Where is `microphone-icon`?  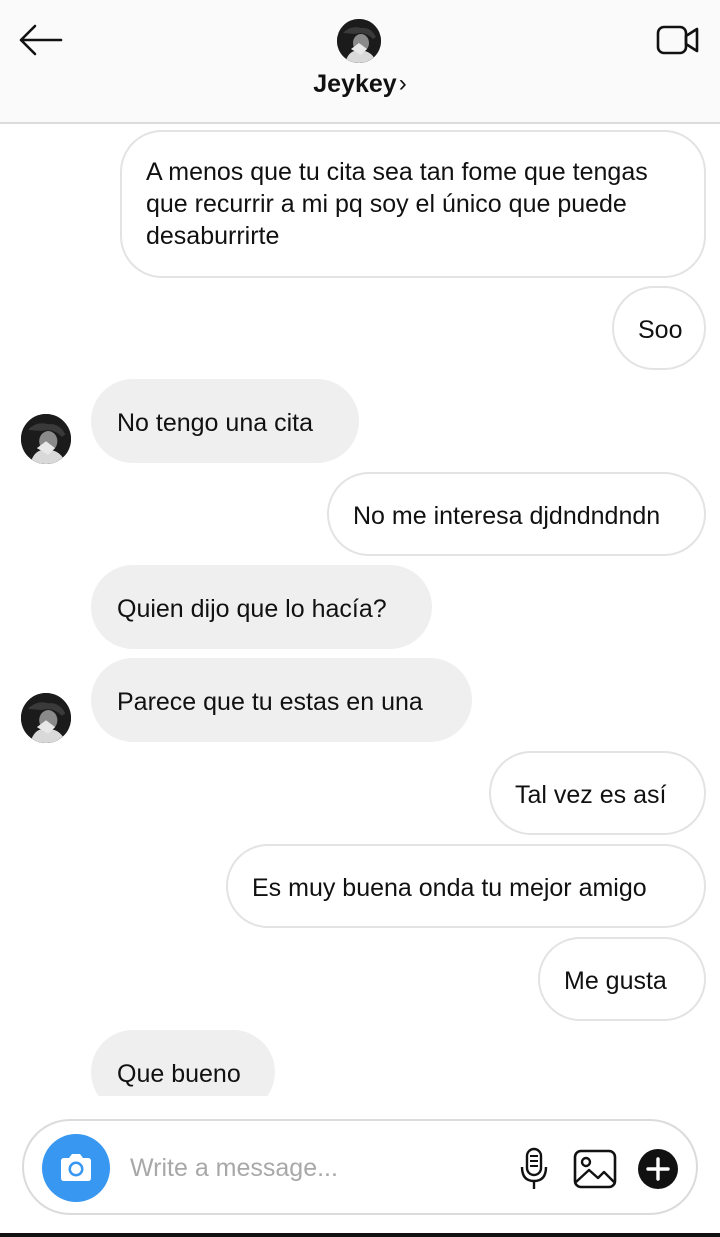
microphone-icon is located at coordinates (534, 1168).